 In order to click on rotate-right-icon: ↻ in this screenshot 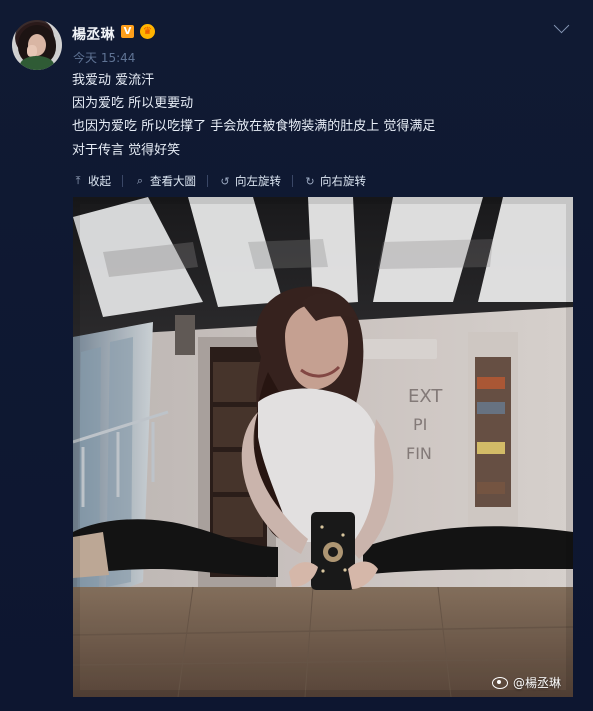, I will do `click(310, 181)`.